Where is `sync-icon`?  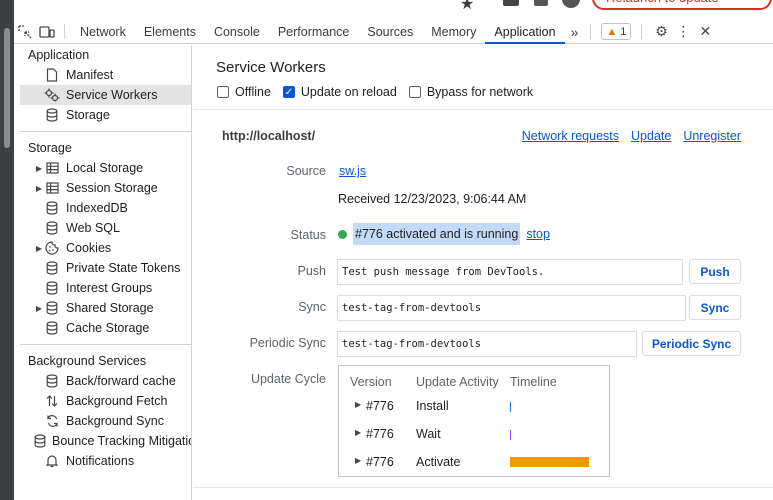 sync-icon is located at coordinates (52, 421).